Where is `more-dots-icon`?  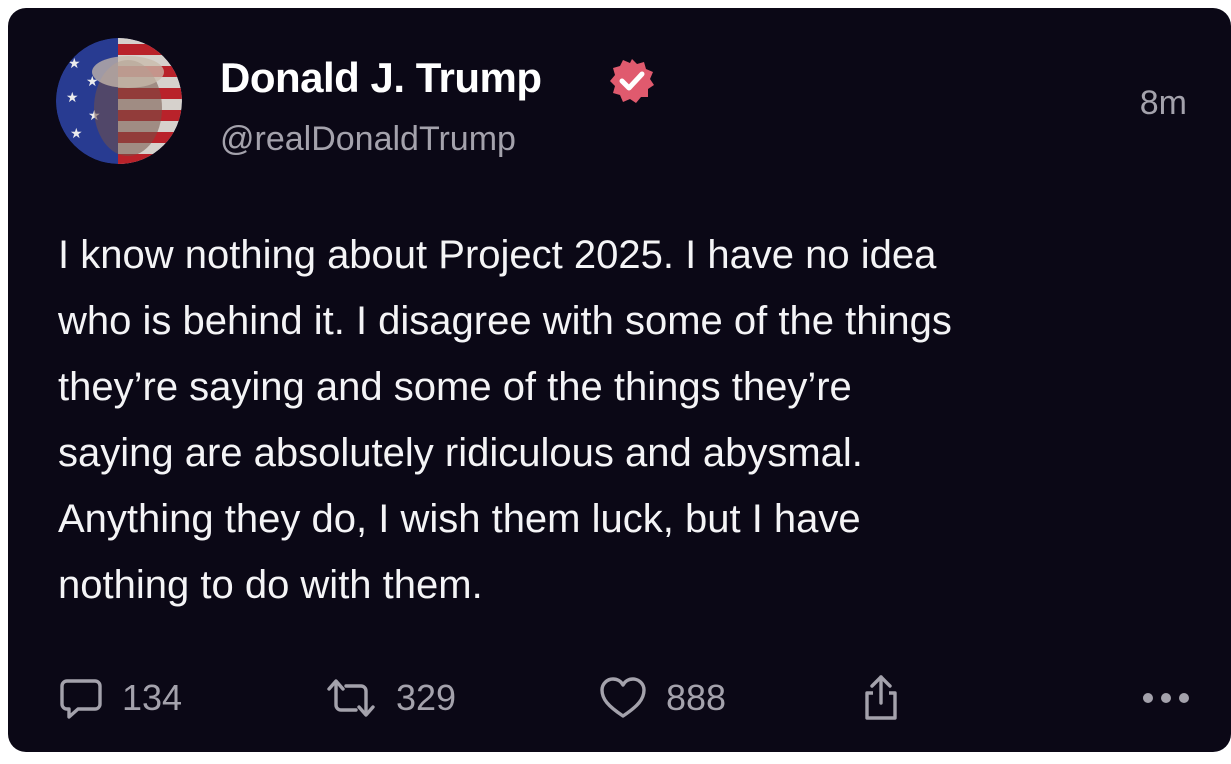
more-dots-icon is located at coordinates (1166, 698).